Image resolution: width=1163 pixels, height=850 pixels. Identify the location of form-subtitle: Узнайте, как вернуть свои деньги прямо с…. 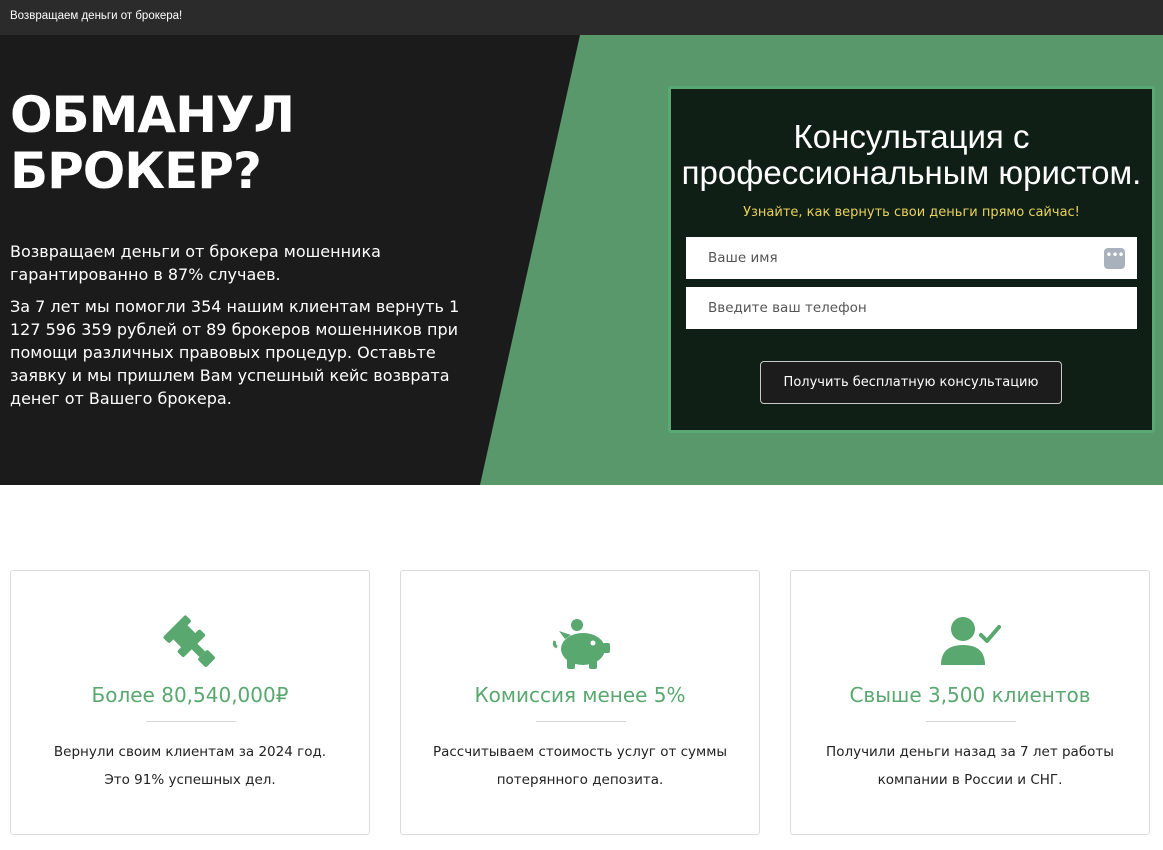
(911, 212).